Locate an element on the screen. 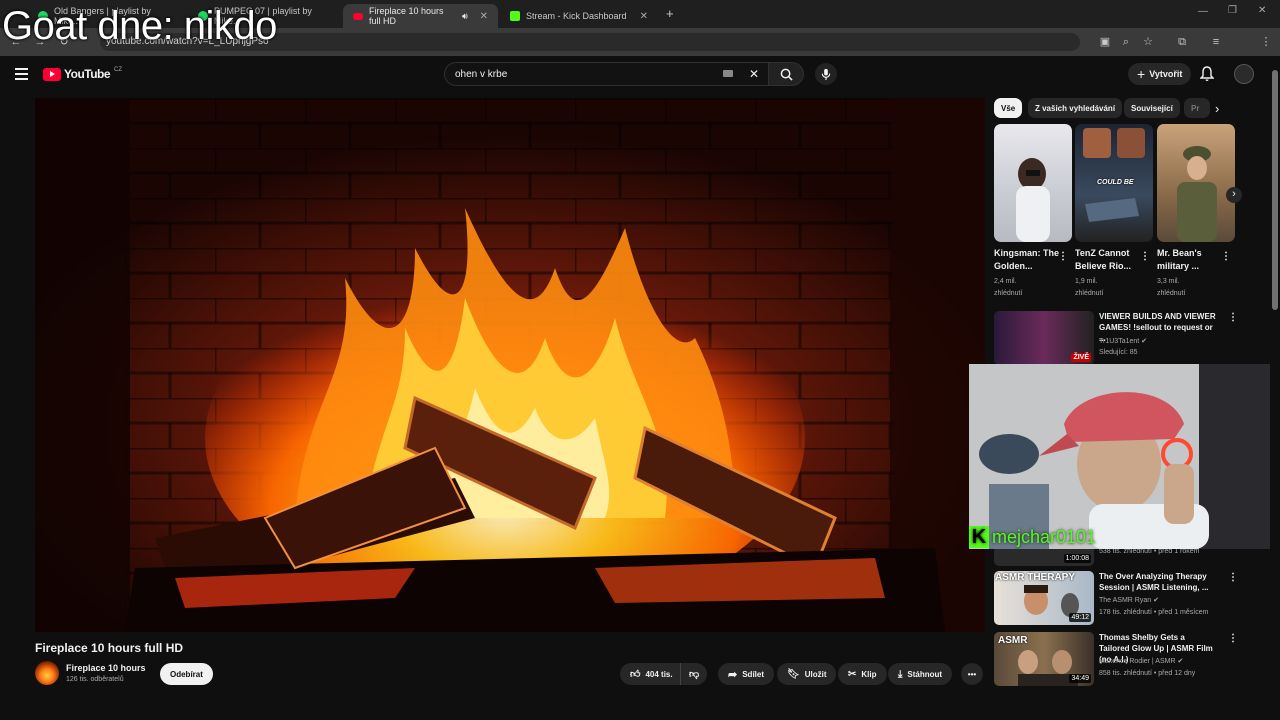 Image resolution: width=1280 pixels, height=720 pixels. kick-logo-icon: K is located at coordinates (979, 537).